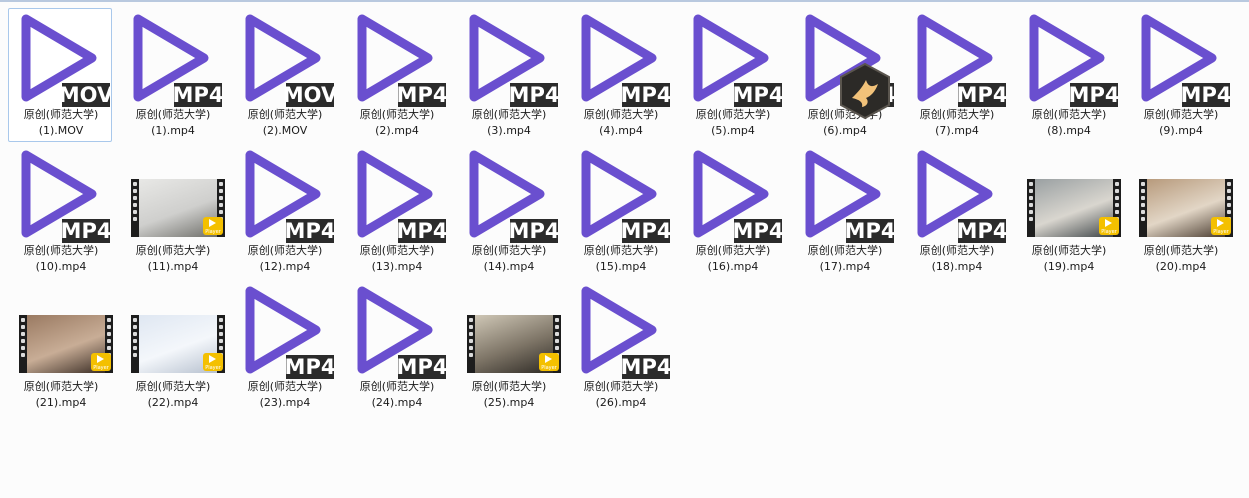  Describe the element at coordinates (285, 395) in the screenshot. I see `file-name-label: 原创(师范大学) (23).mp4` at that location.